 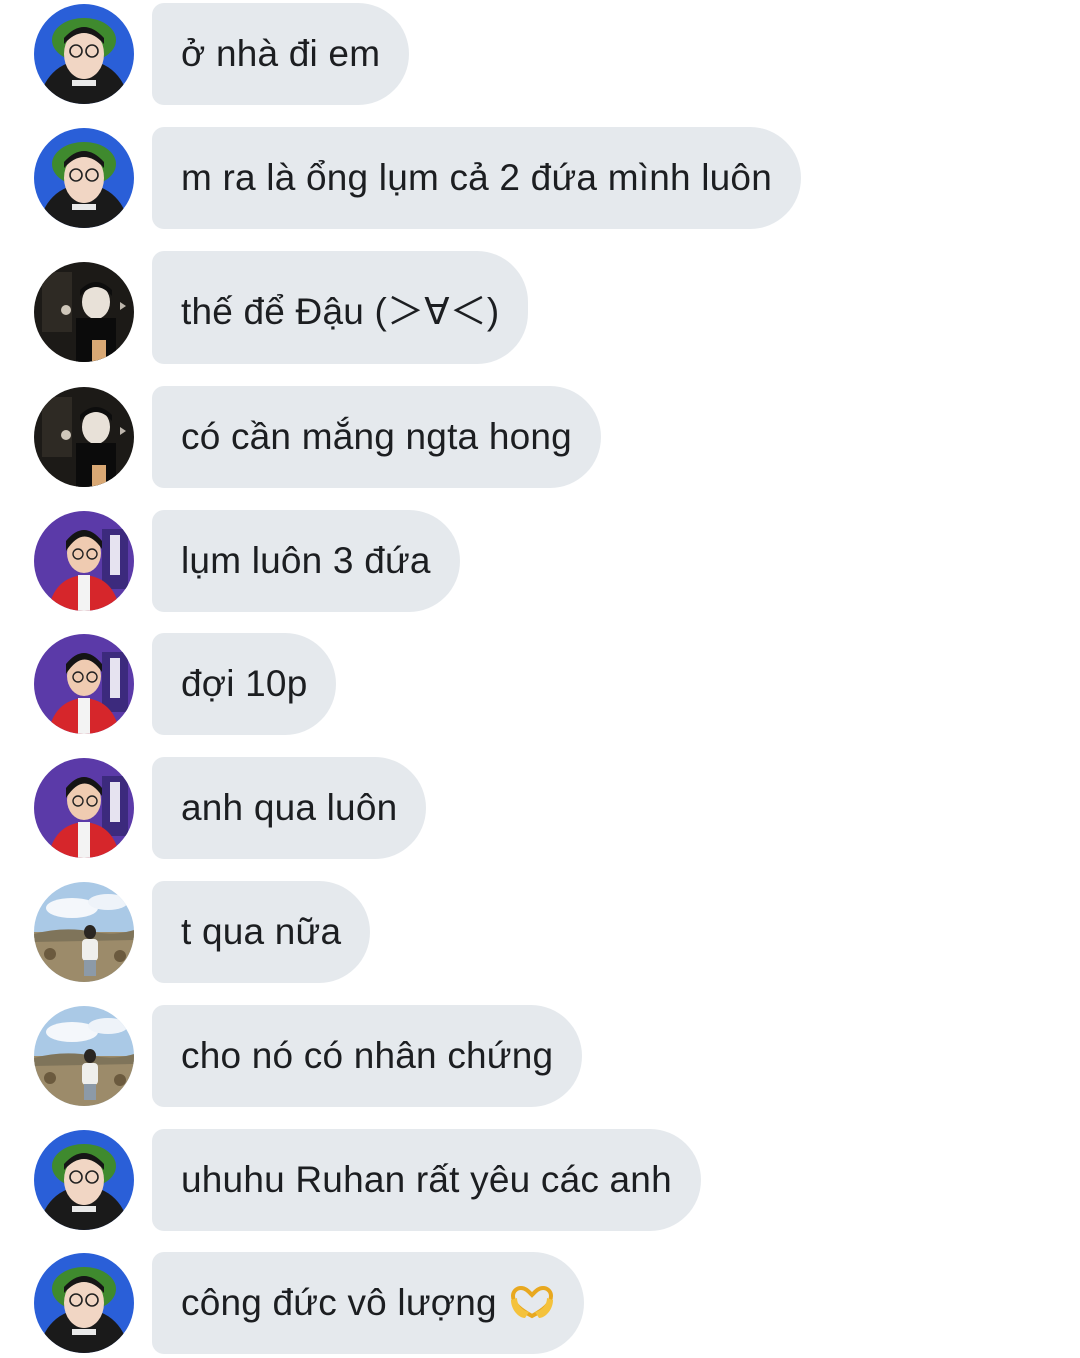 I want to click on message-bubble: công đức vô lượng, so click(x=368, y=1303).